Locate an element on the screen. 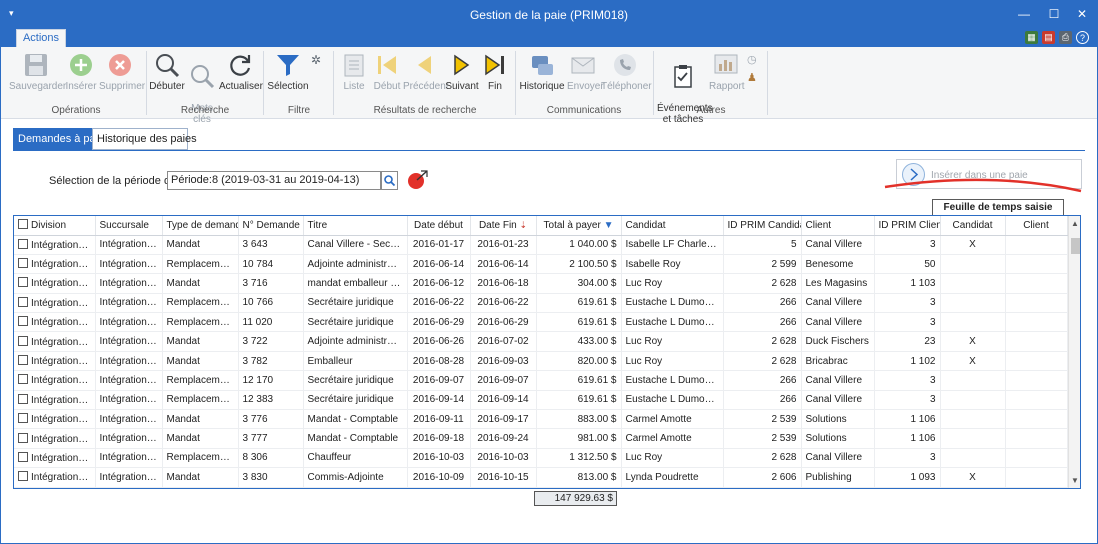 The height and width of the screenshot is (544, 1098). calendar-icon: ▤ is located at coordinates (1048, 37).